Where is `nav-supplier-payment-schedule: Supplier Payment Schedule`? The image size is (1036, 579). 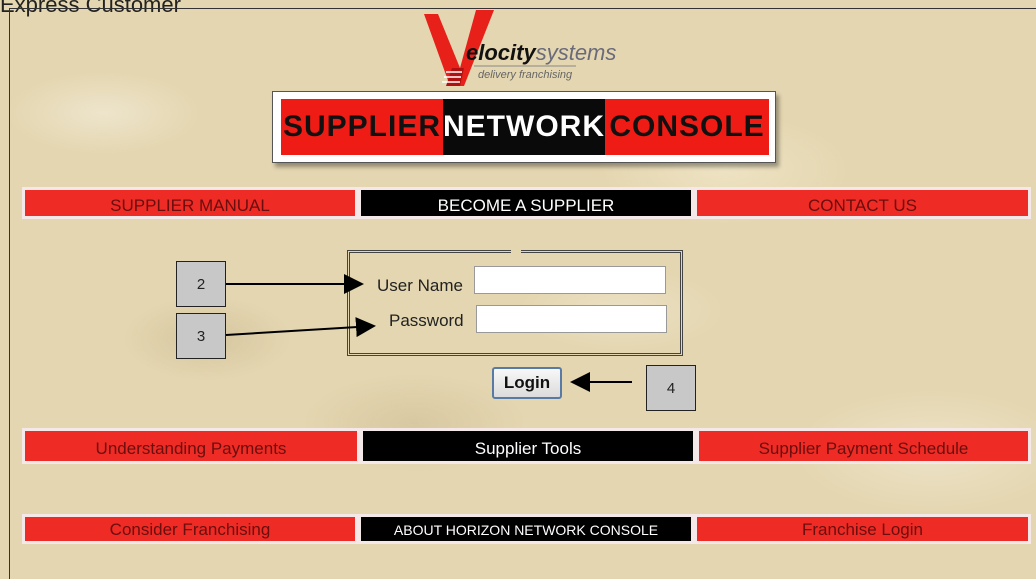
nav-supplier-payment-schedule: Supplier Payment Schedule is located at coordinates (863, 446).